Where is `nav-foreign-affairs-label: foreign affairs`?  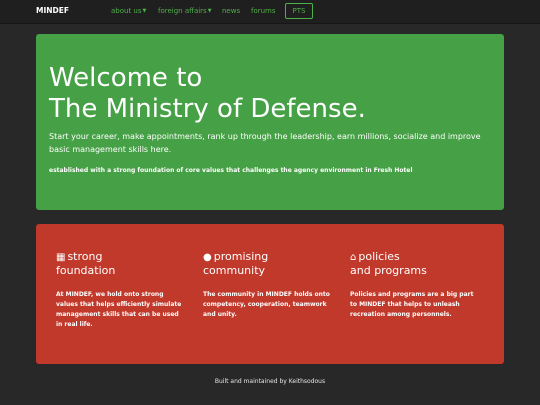 nav-foreign-affairs-label: foreign affairs is located at coordinates (182, 11).